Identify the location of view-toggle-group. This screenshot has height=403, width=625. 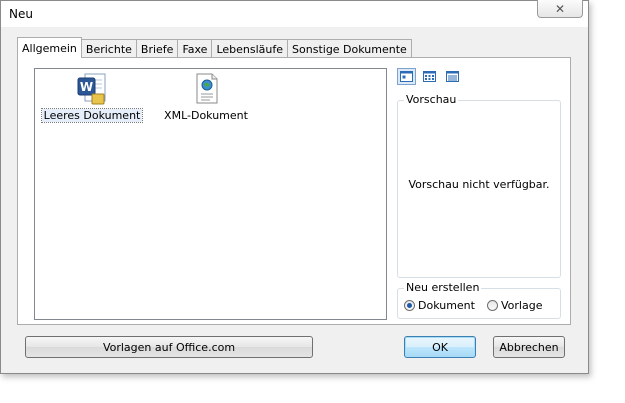
(429, 76).